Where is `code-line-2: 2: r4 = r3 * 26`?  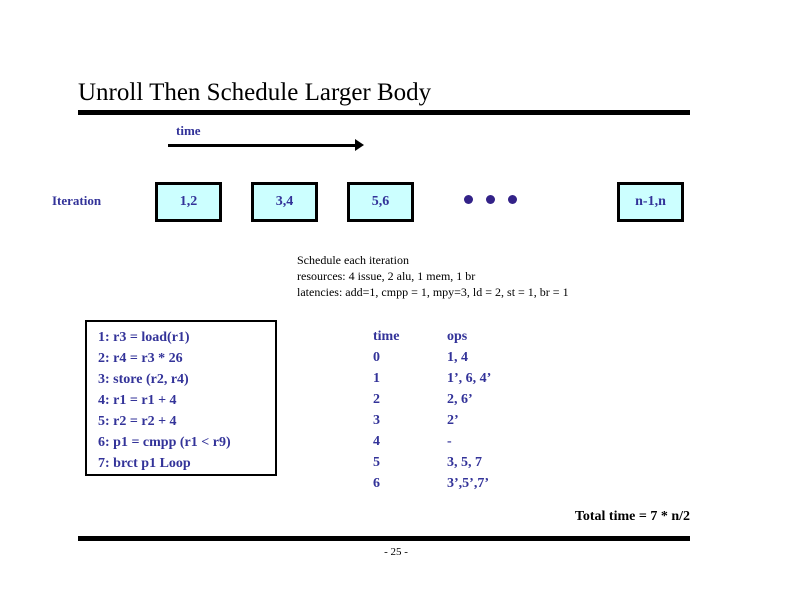 code-line-2: 2: r4 = r3 * 26 is located at coordinates (140, 358).